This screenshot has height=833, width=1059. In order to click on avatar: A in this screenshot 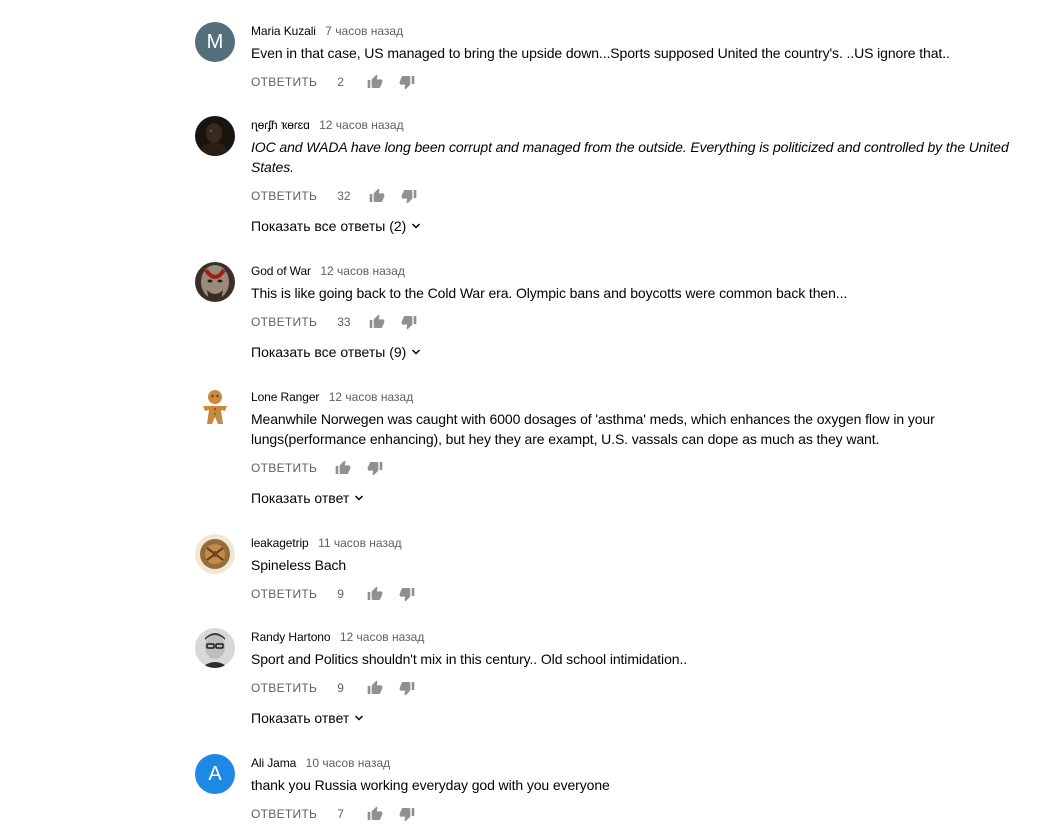, I will do `click(215, 774)`.